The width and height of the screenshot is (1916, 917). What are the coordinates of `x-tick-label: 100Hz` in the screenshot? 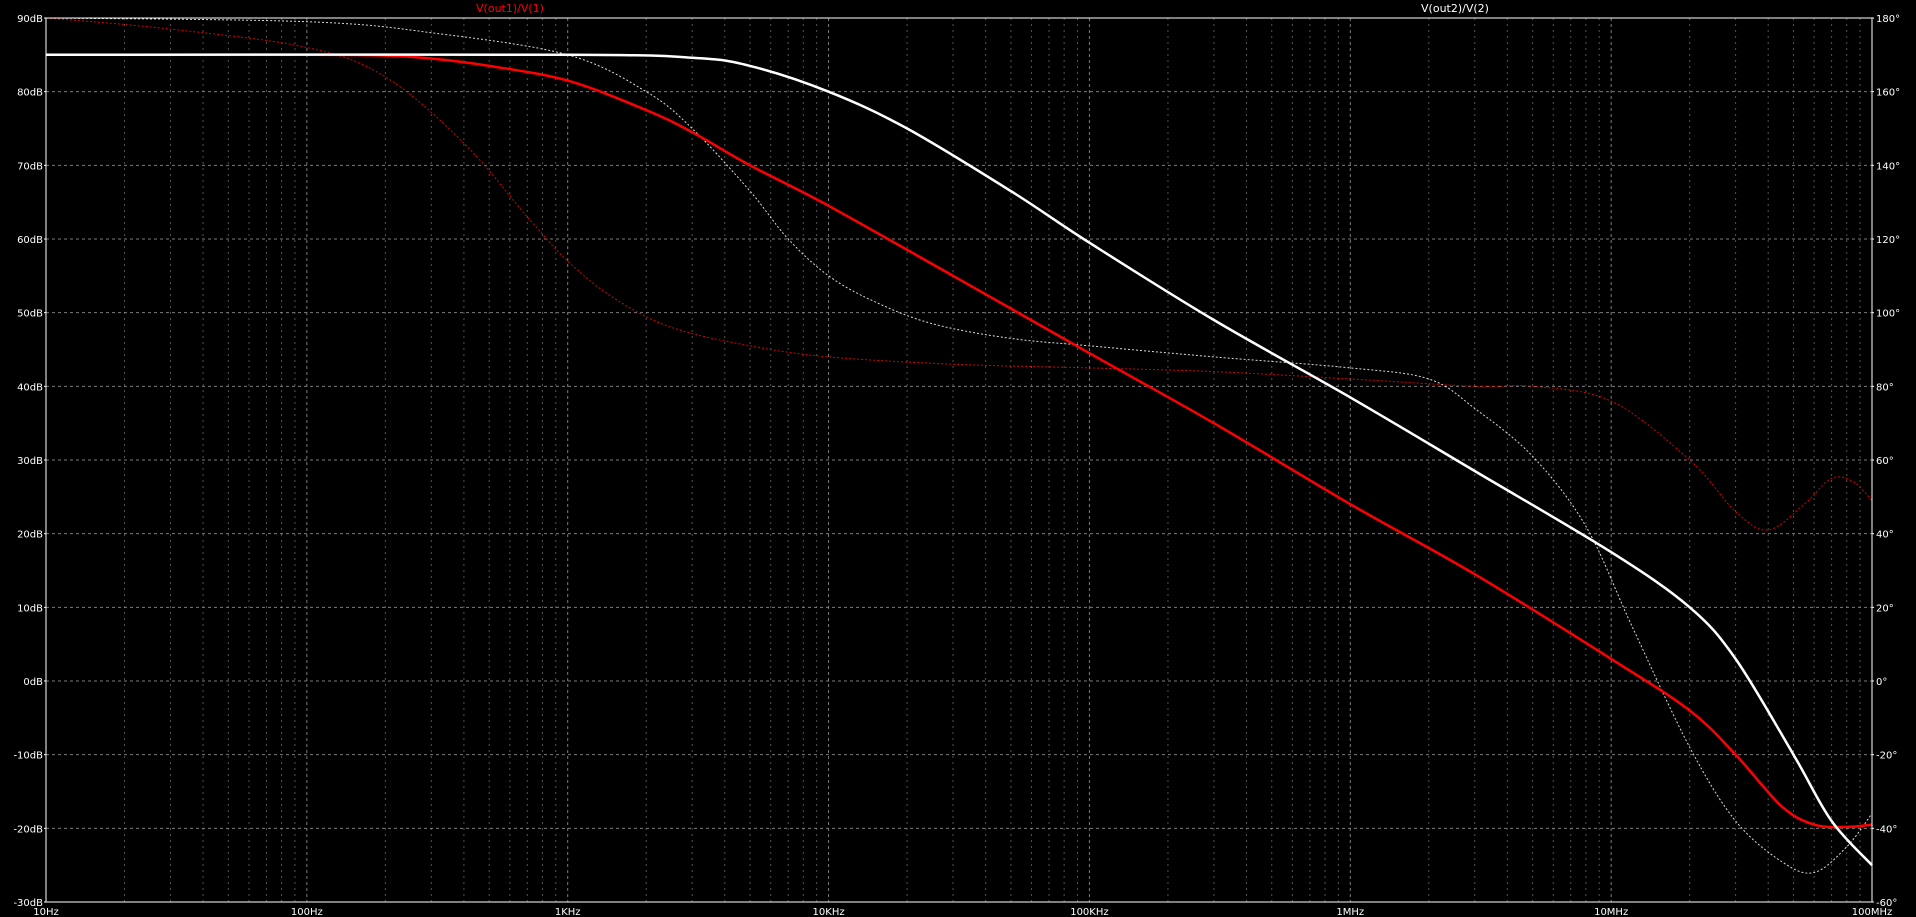 It's located at (307, 912).